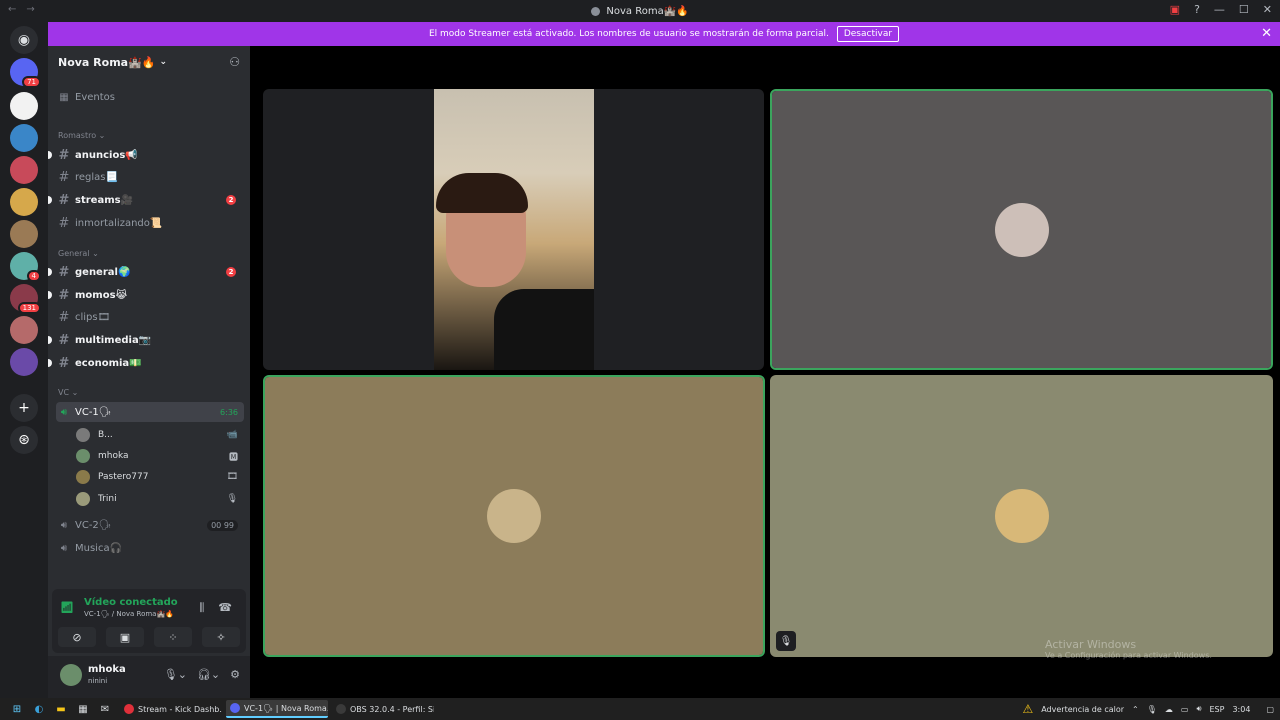  I want to click on channel-item: # multimedia📷, so click(146, 340).